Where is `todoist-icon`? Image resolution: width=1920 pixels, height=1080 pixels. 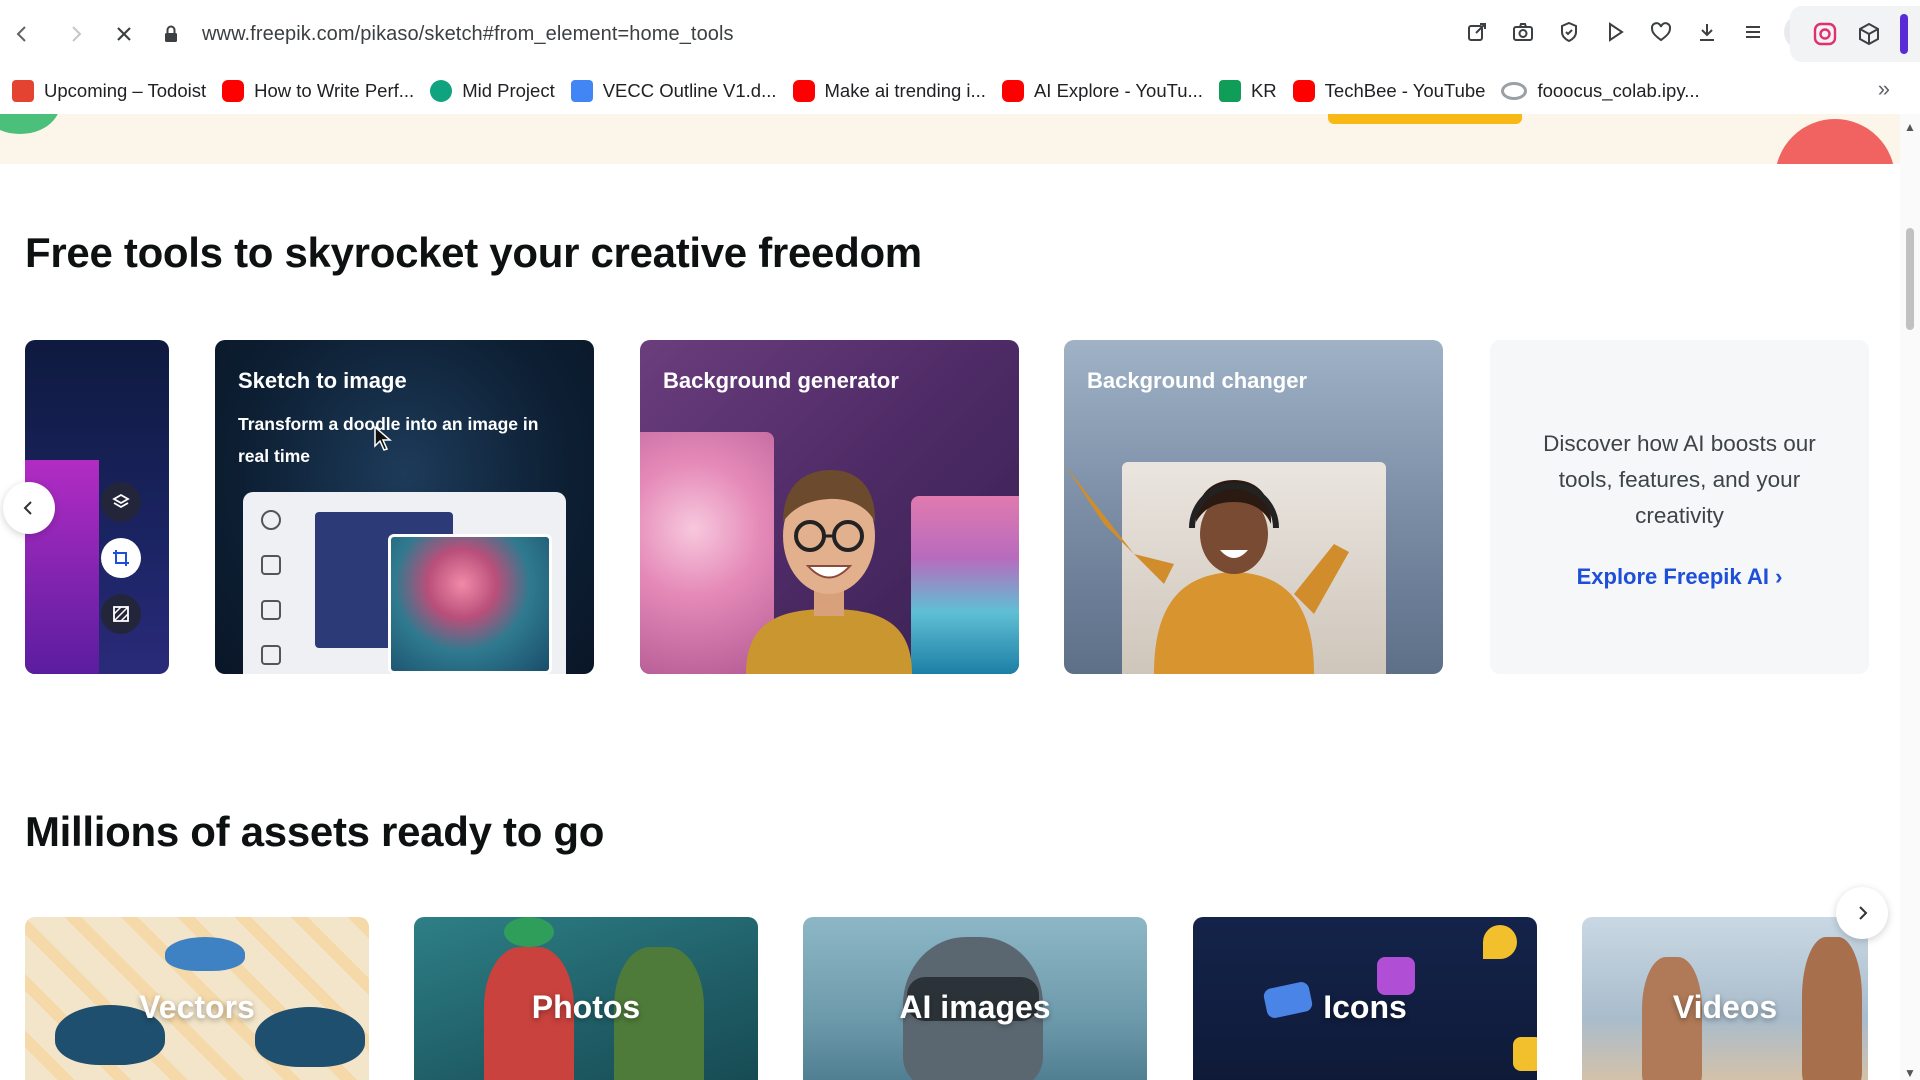 todoist-icon is located at coordinates (23, 91).